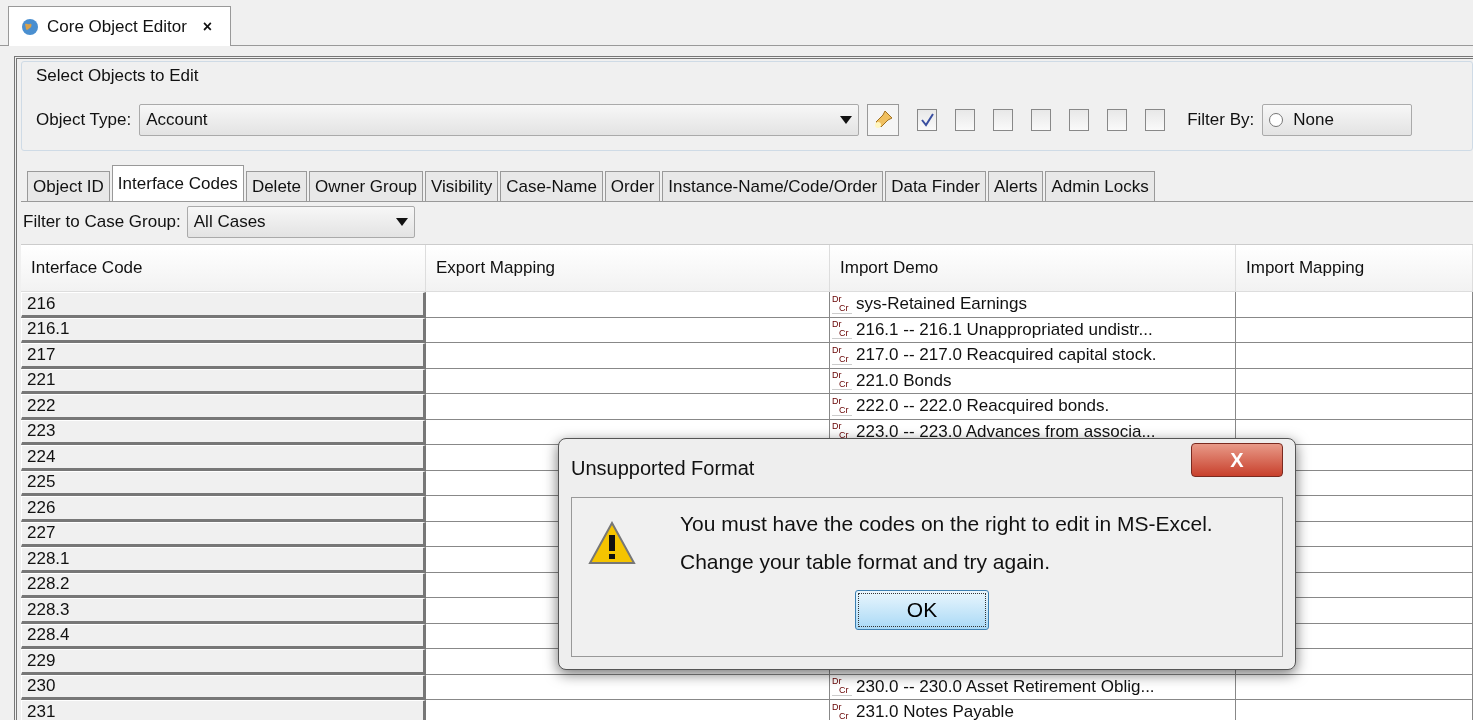 This screenshot has width=1473, height=720. I want to click on row-header-cell: 217, so click(223, 356).